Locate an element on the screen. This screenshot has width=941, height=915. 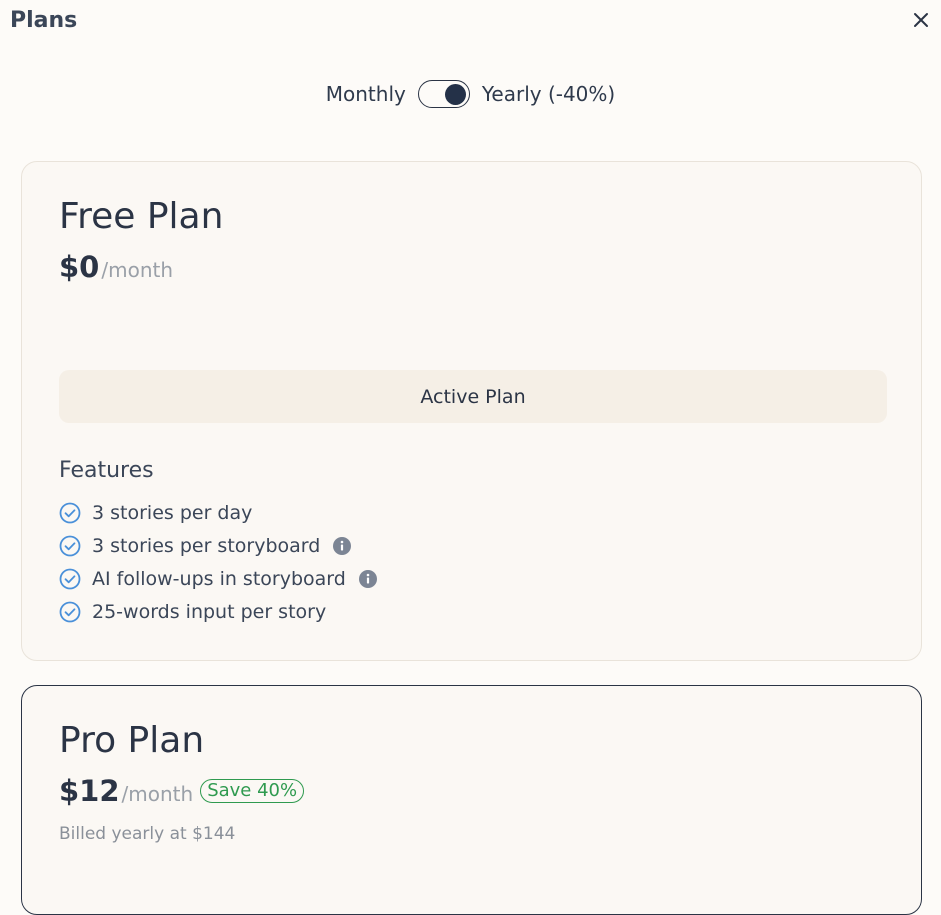
active-plan-button: Active Plan is located at coordinates (473, 396).